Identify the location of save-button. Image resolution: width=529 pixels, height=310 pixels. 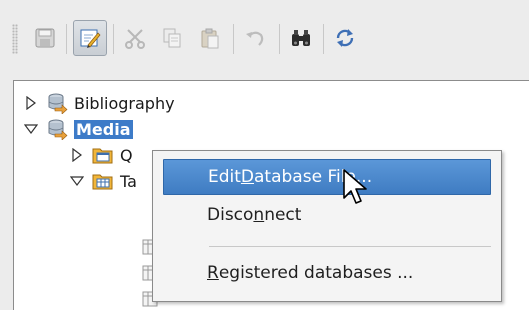
(45, 38).